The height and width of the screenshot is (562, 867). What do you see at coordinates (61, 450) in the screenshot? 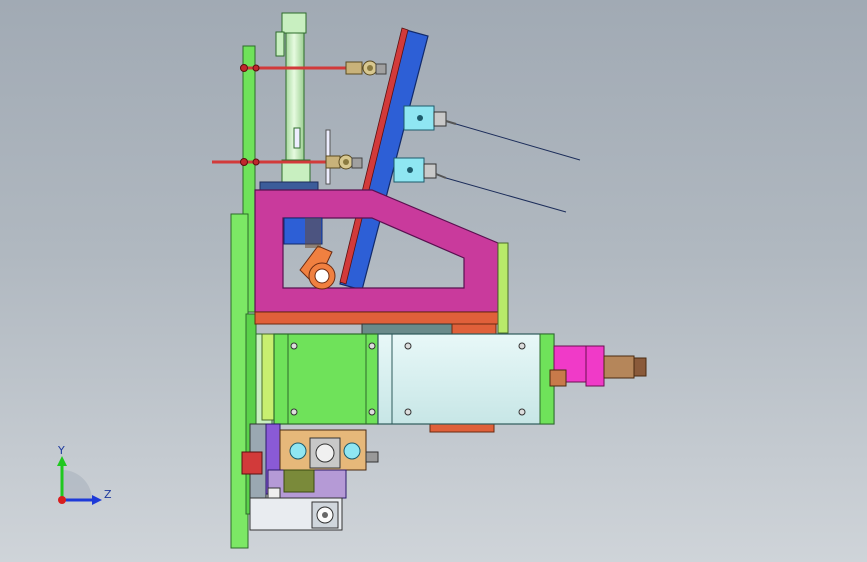
I see `y-axis-label: Y` at bounding box center [61, 450].